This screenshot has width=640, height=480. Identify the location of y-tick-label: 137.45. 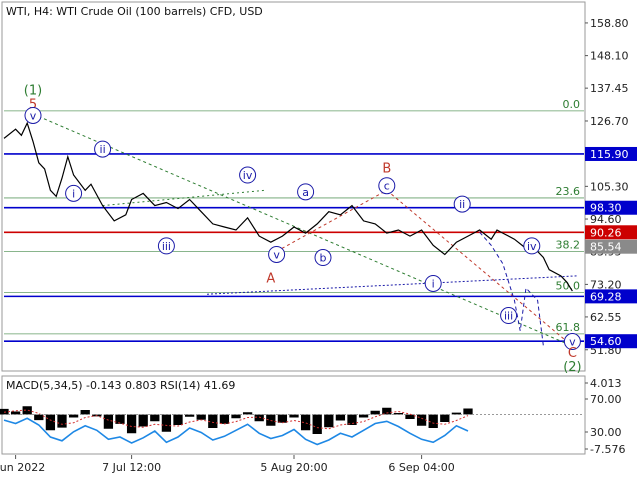
(609, 88).